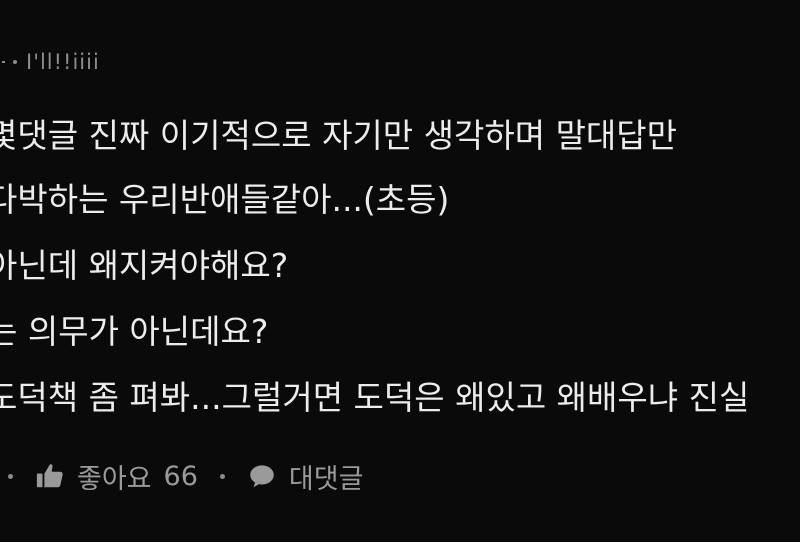 The width and height of the screenshot is (800, 542). I want to click on comment-text-line-3: 아닌데 왜지켜야해요?, so click(144, 265).